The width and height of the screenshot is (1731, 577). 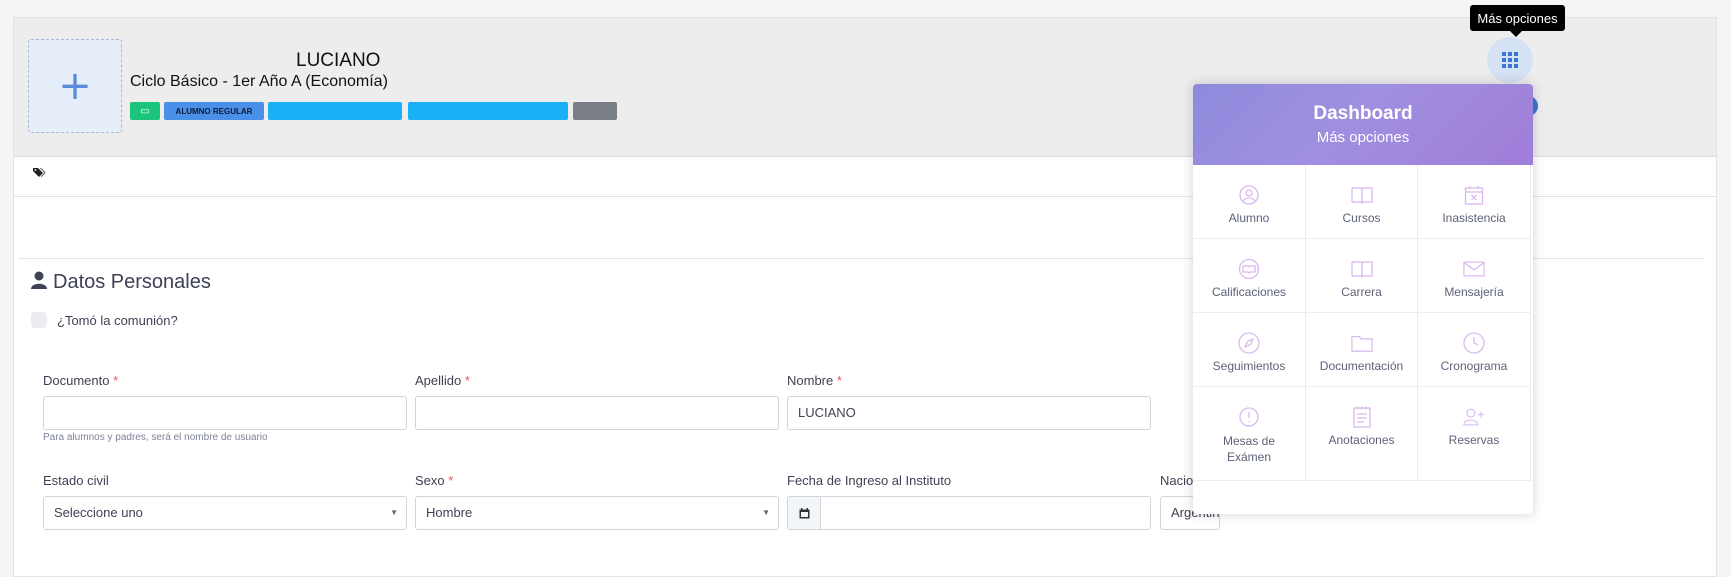 What do you see at coordinates (132, 282) in the screenshot?
I see `section-title-text: Datos Personales` at bounding box center [132, 282].